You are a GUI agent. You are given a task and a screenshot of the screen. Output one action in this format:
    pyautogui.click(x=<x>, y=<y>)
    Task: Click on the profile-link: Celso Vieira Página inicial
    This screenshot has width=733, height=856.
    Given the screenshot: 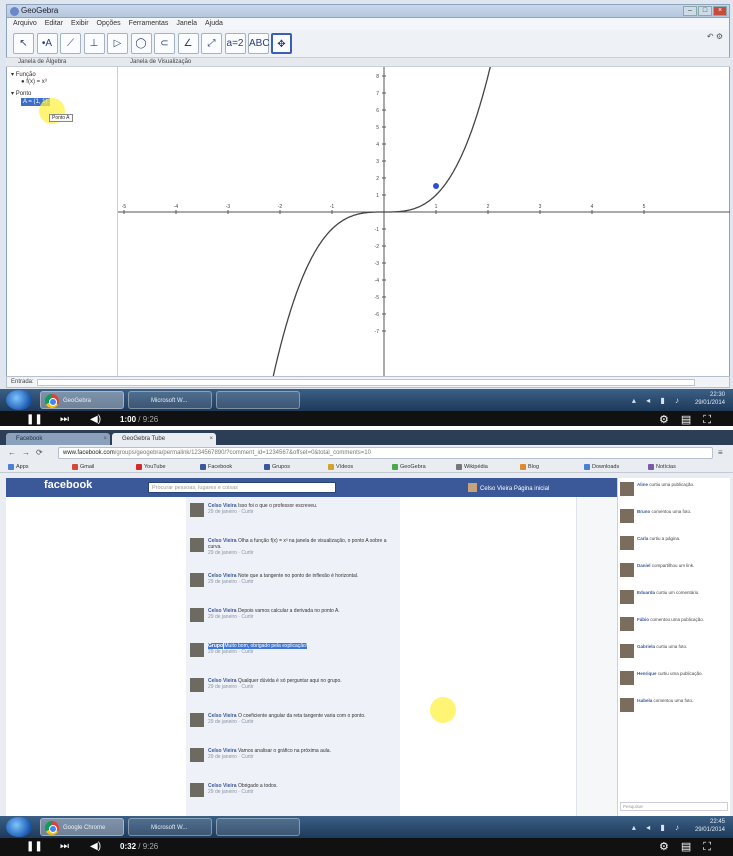 What is the action you would take?
    pyautogui.click(x=508, y=487)
    